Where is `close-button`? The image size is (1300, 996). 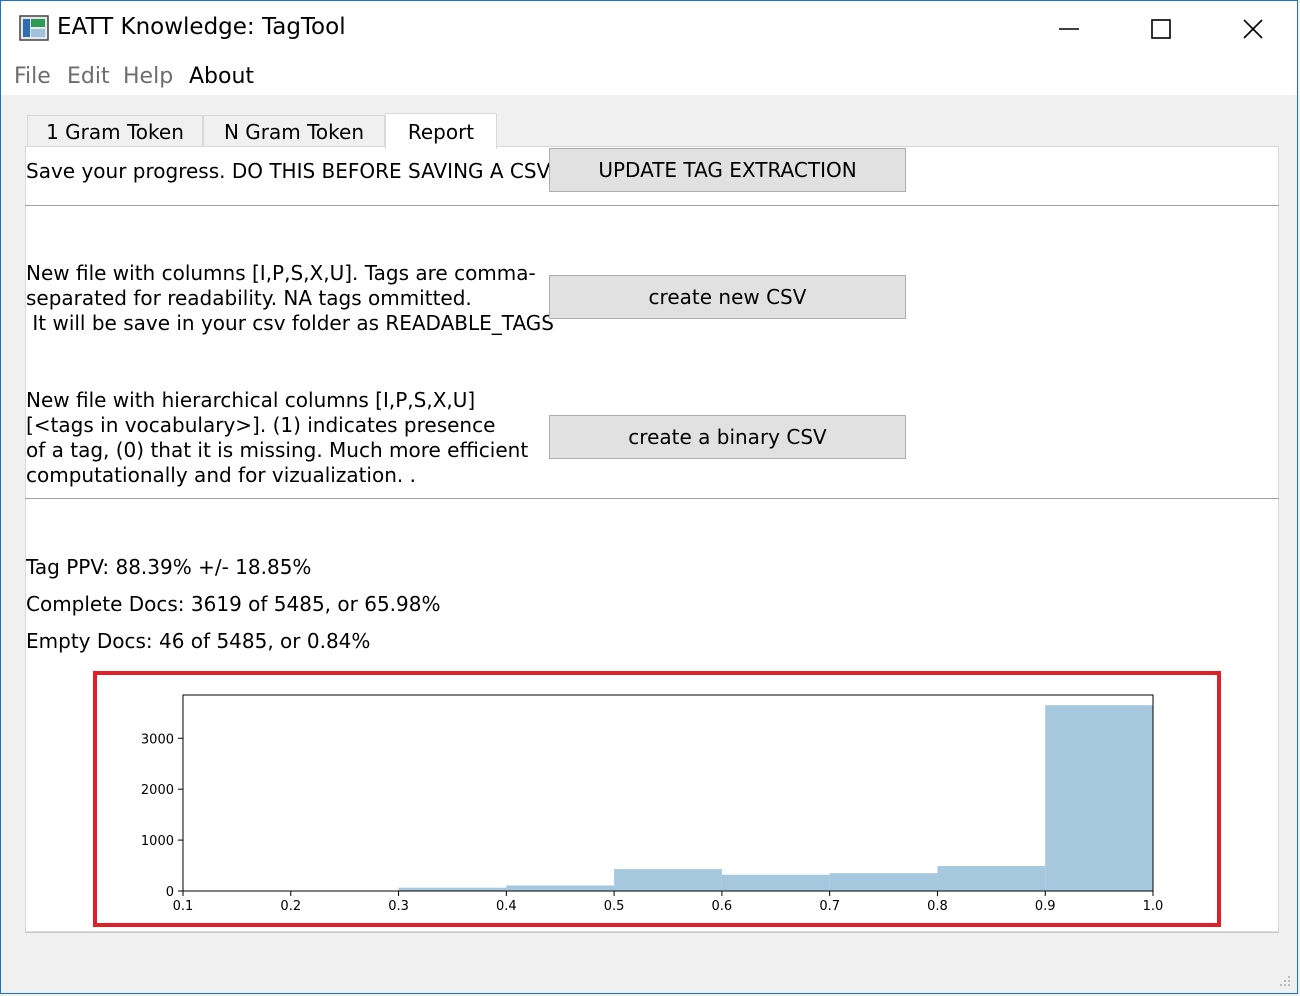
close-button is located at coordinates (1253, 29).